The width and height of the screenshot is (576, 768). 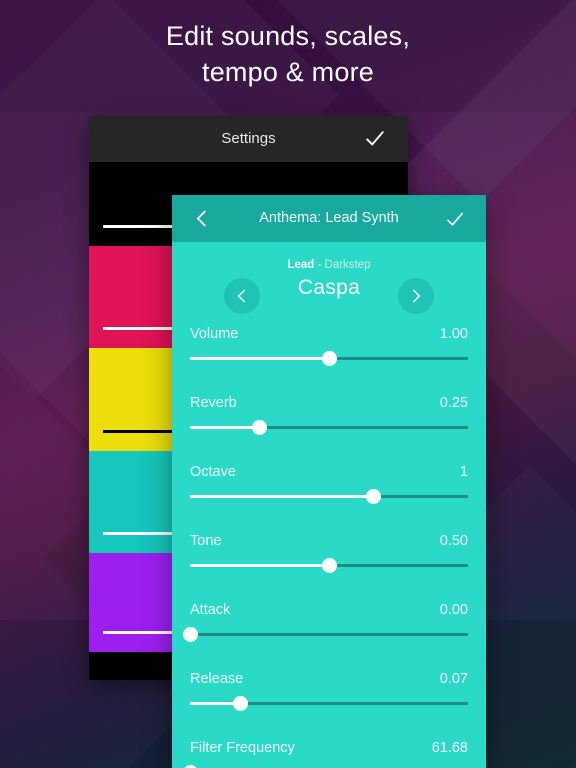 I want to click on slider-value: 0.00, so click(x=453, y=610).